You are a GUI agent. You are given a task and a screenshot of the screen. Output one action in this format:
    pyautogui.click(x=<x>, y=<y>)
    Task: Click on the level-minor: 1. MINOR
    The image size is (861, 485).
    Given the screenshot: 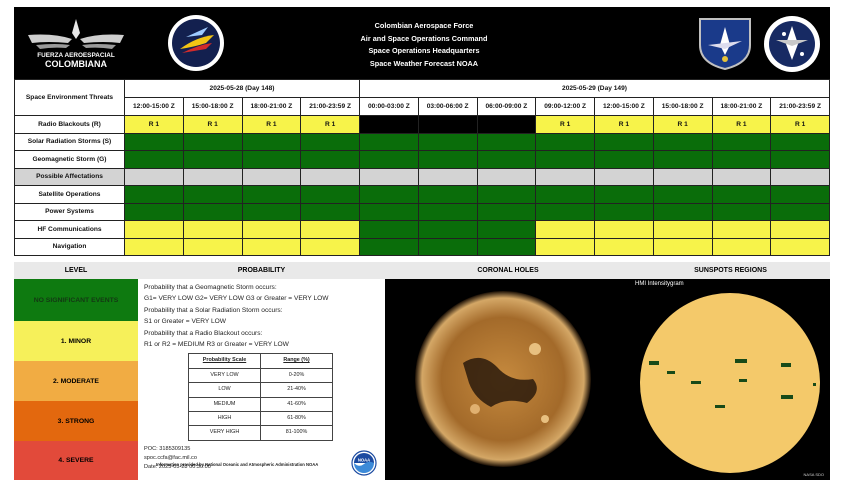 What is the action you would take?
    pyautogui.click(x=76, y=341)
    